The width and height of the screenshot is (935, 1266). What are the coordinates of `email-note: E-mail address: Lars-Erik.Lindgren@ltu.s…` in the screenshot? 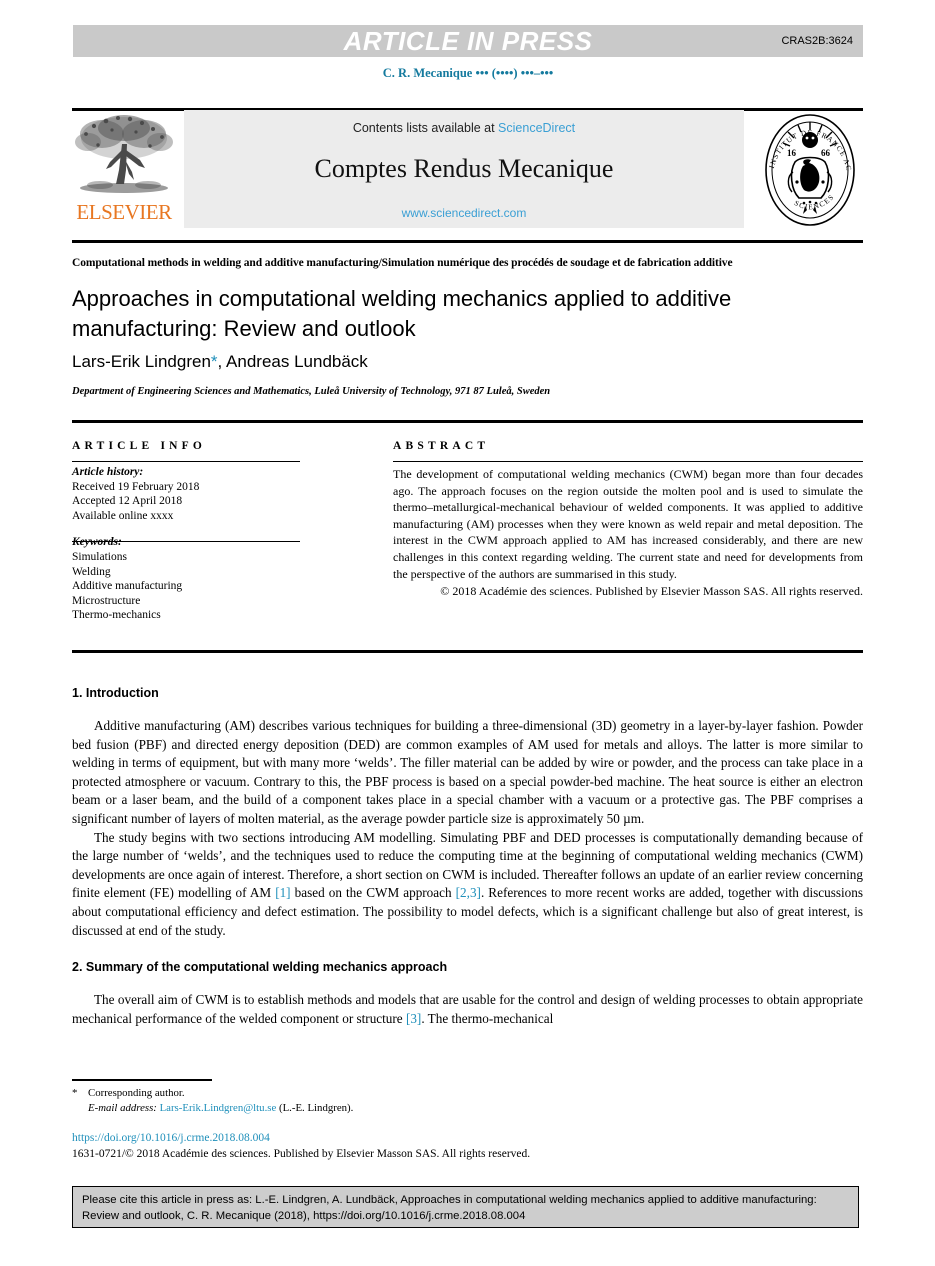 It's located at (372, 1108).